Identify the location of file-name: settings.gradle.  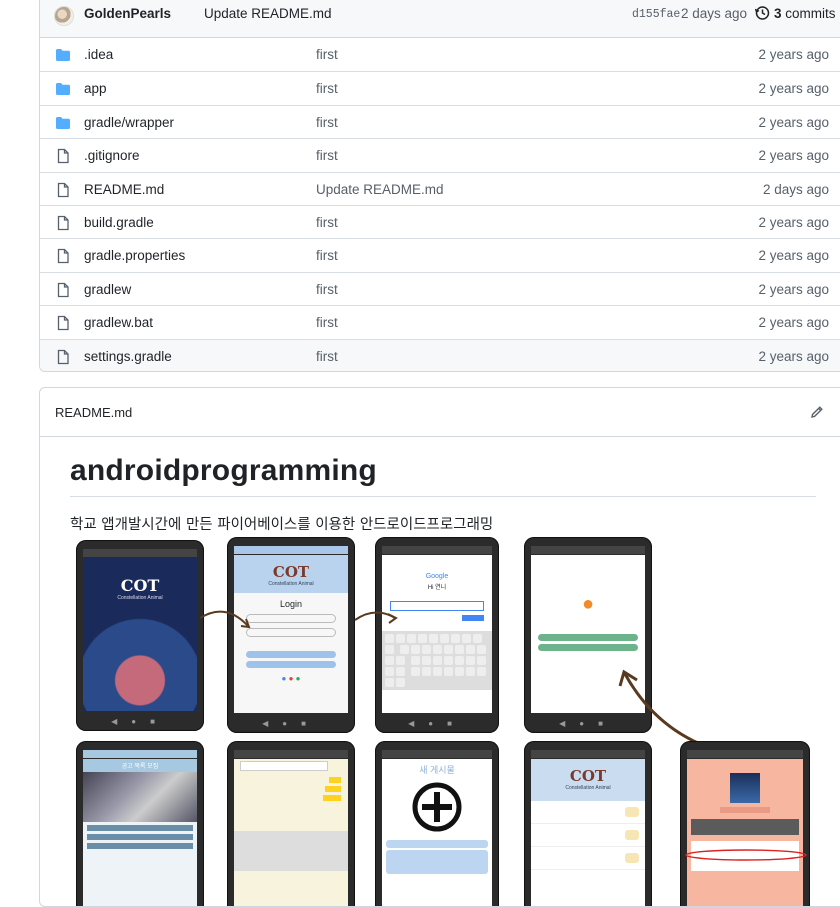
(128, 356).